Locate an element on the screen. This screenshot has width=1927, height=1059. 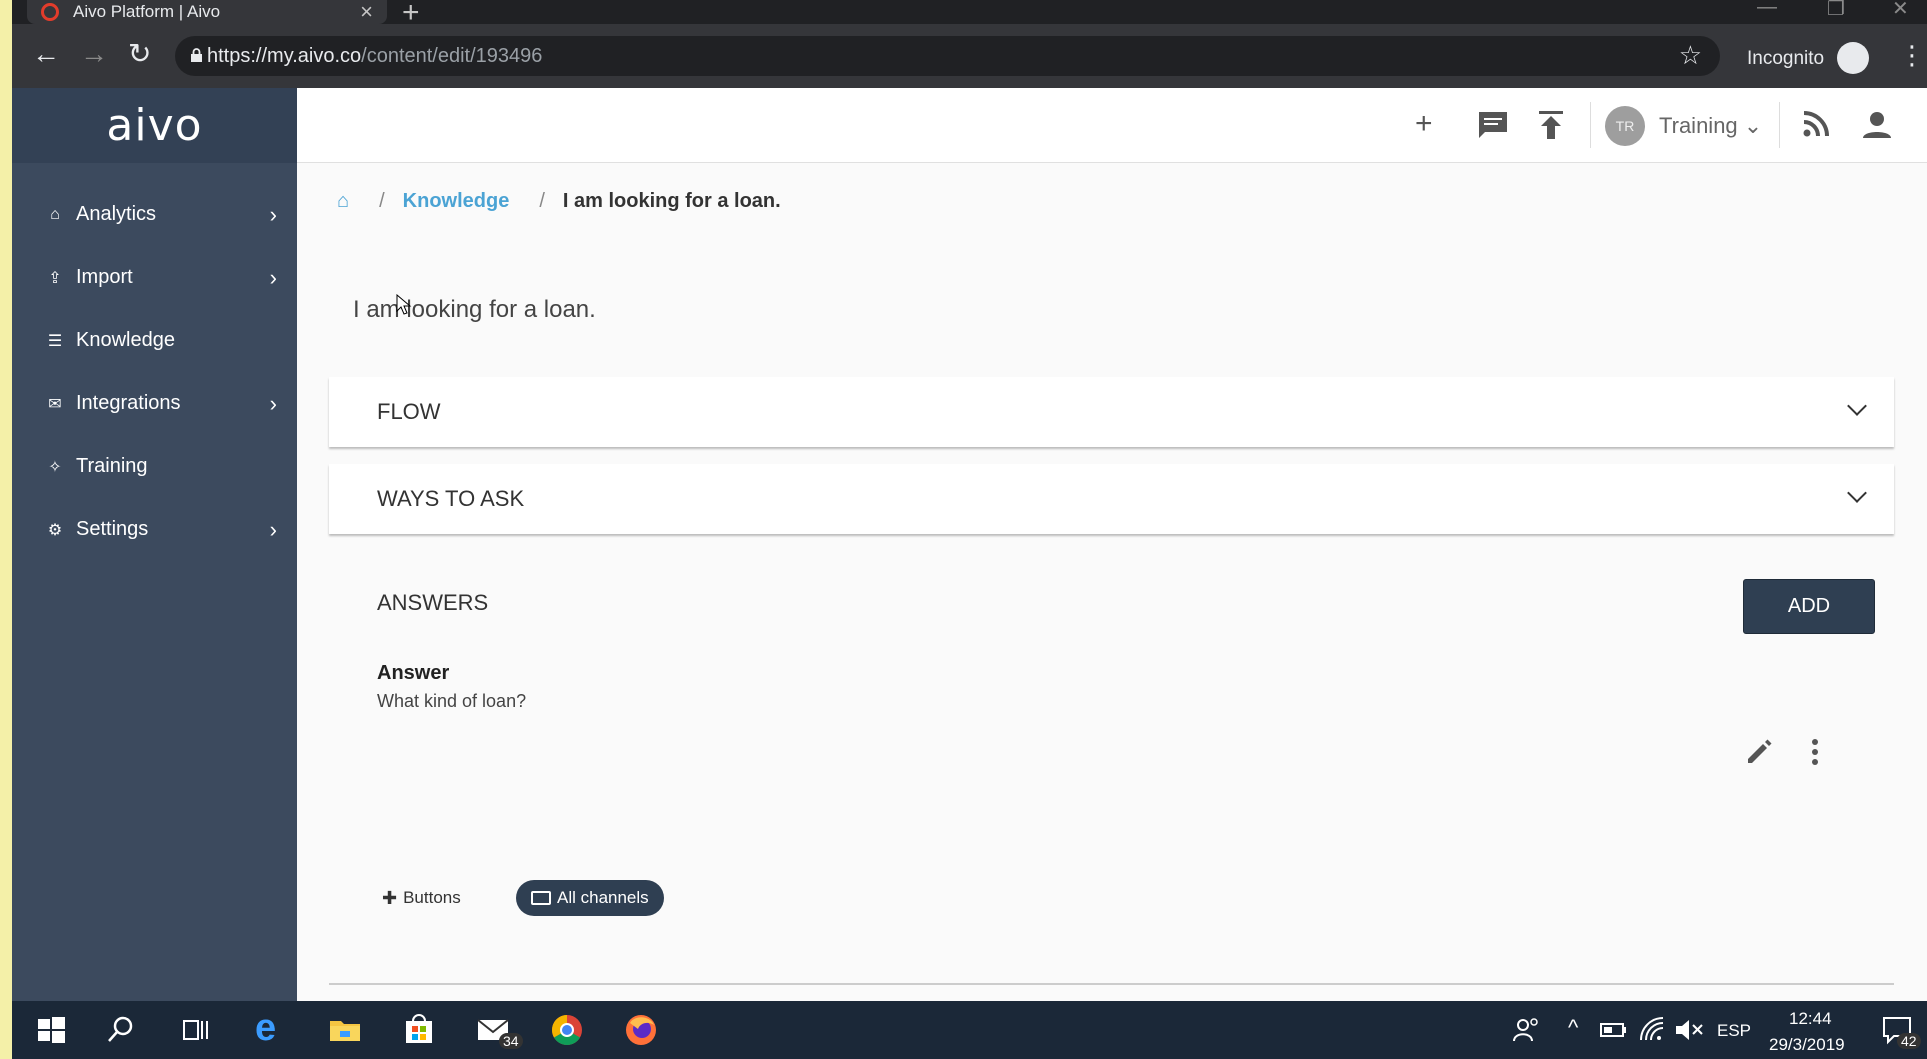
incognito-icon is located at coordinates (1853, 58).